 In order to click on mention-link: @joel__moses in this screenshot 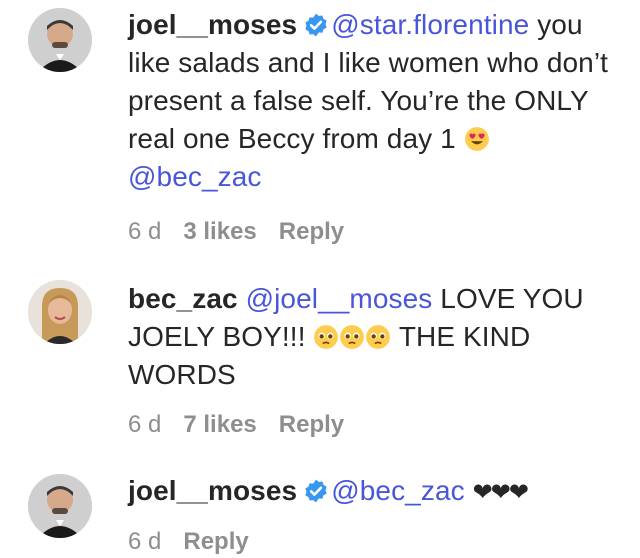, I will do `click(339, 298)`.